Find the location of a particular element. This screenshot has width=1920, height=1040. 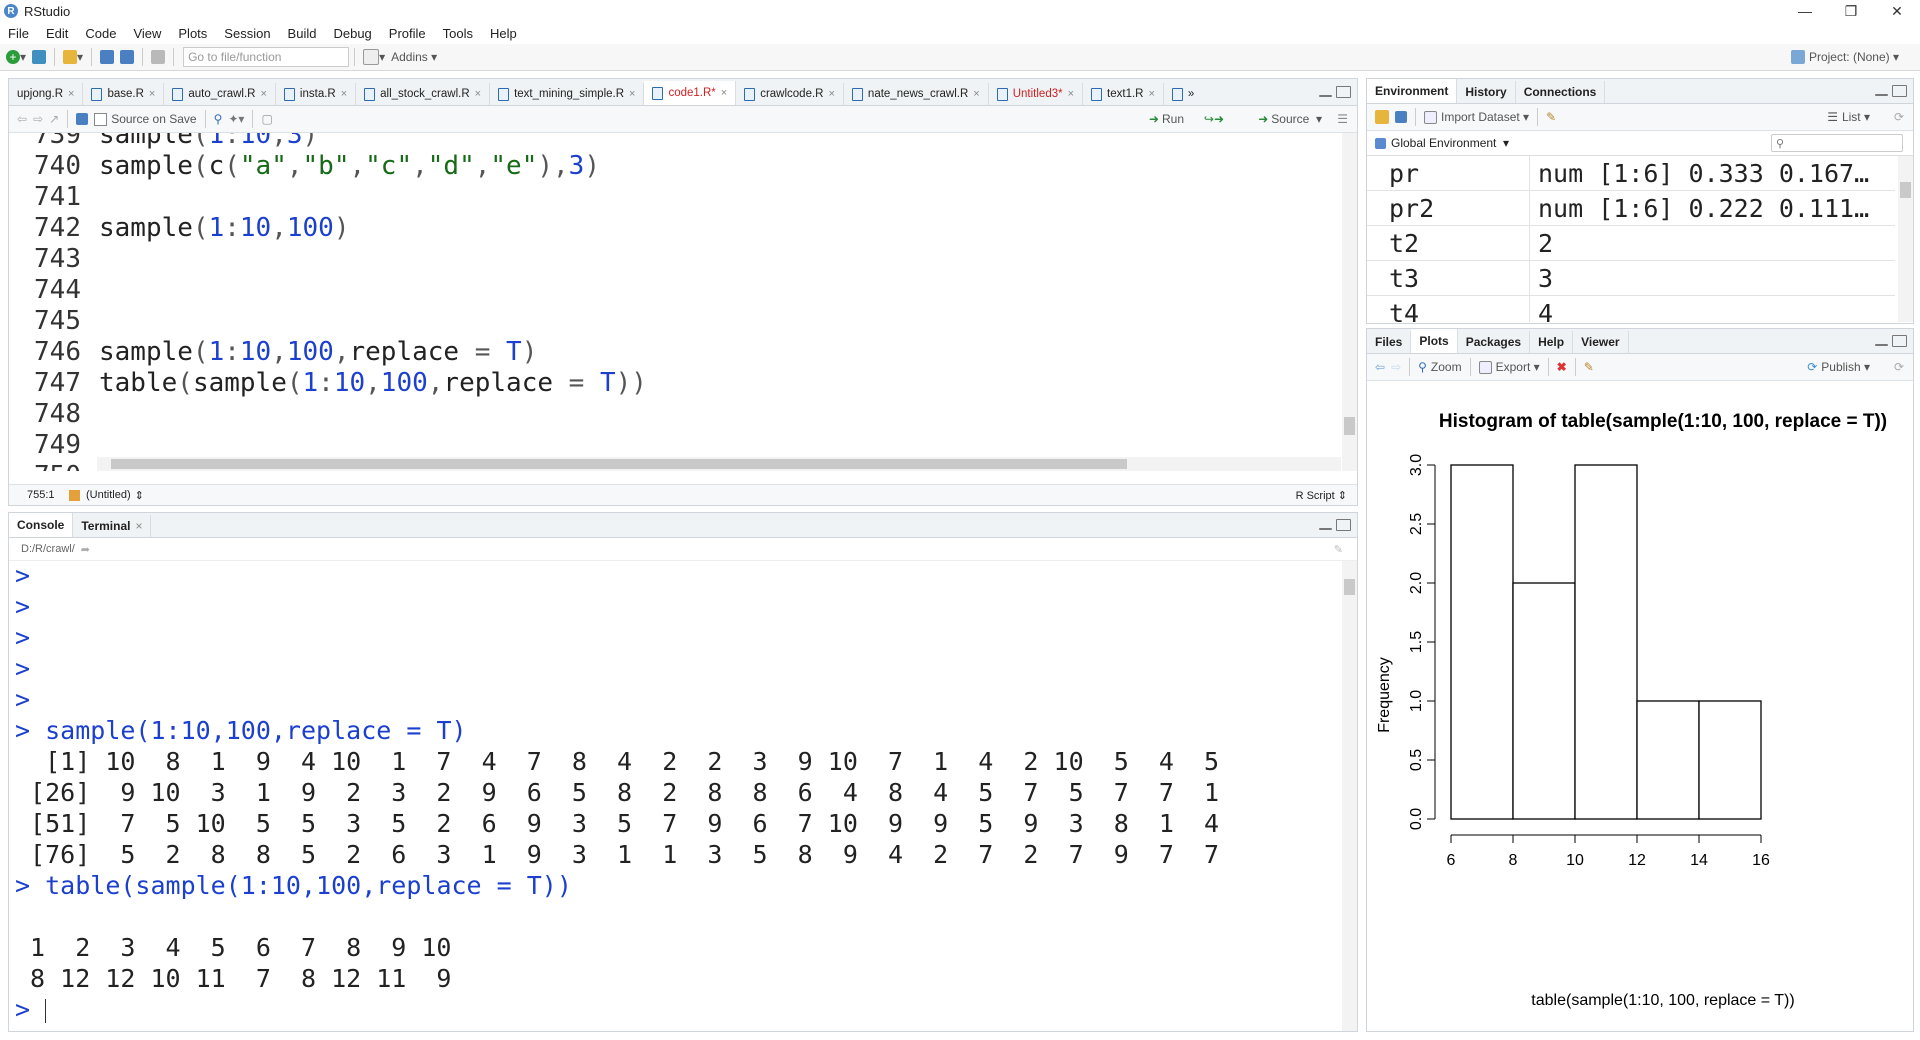

tab-viewer: Viewer is located at coordinates (1601, 342).